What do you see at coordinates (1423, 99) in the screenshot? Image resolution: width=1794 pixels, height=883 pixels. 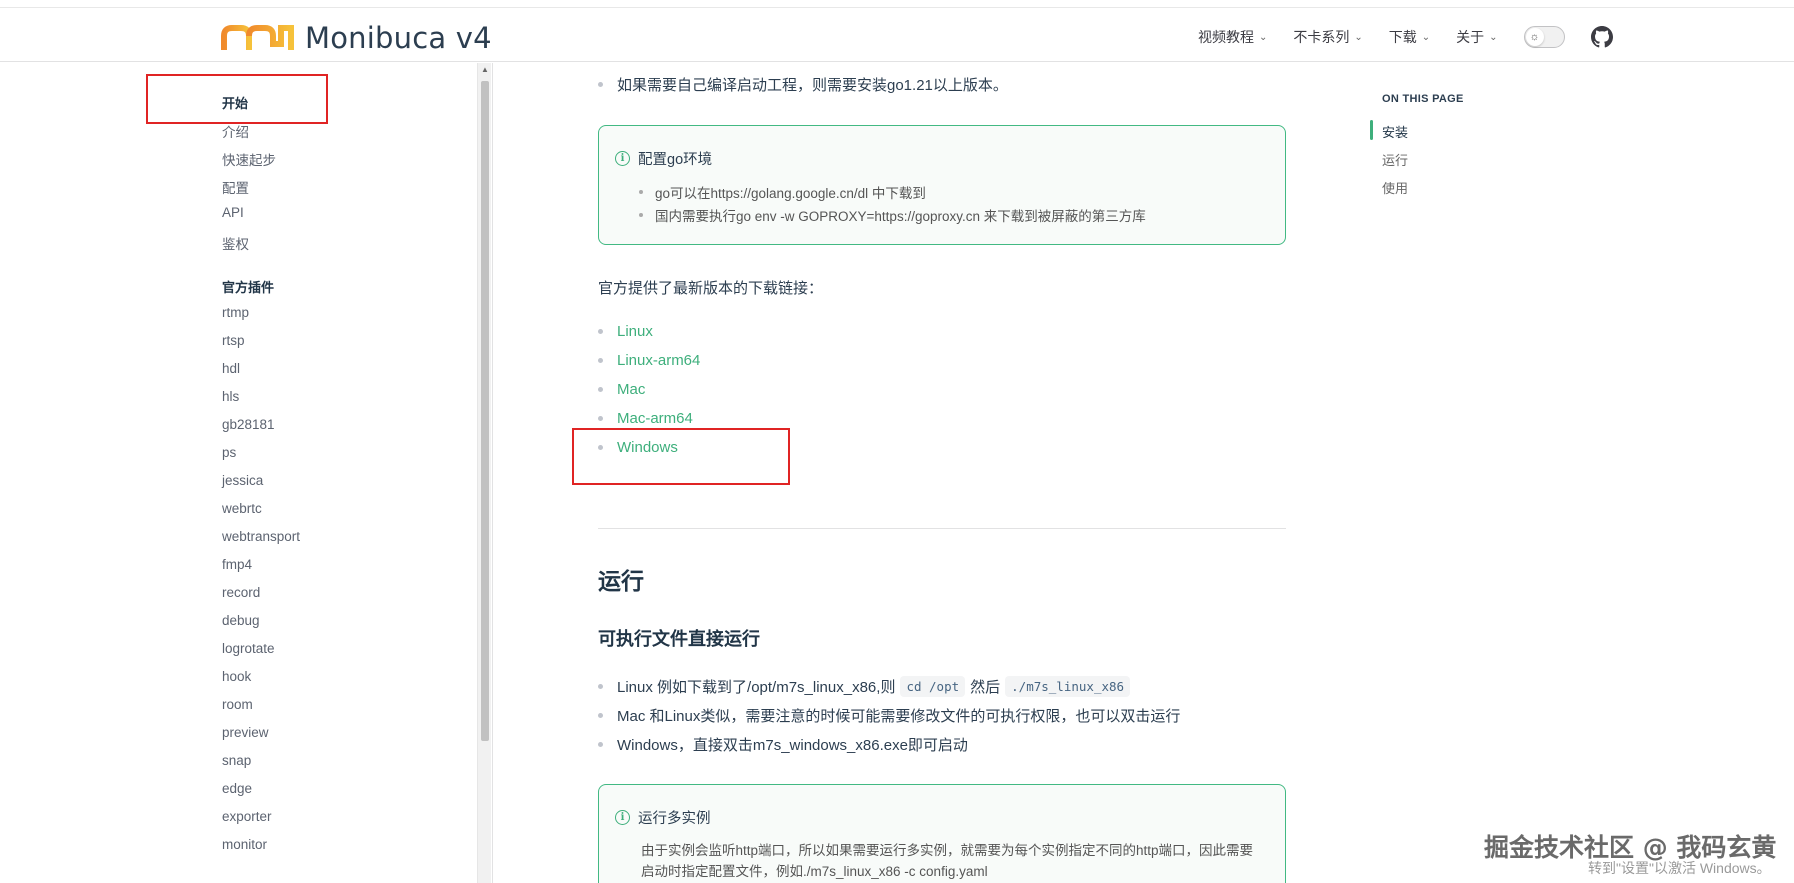 I see `on-this-page-title: ON THIS PAGE` at bounding box center [1423, 99].